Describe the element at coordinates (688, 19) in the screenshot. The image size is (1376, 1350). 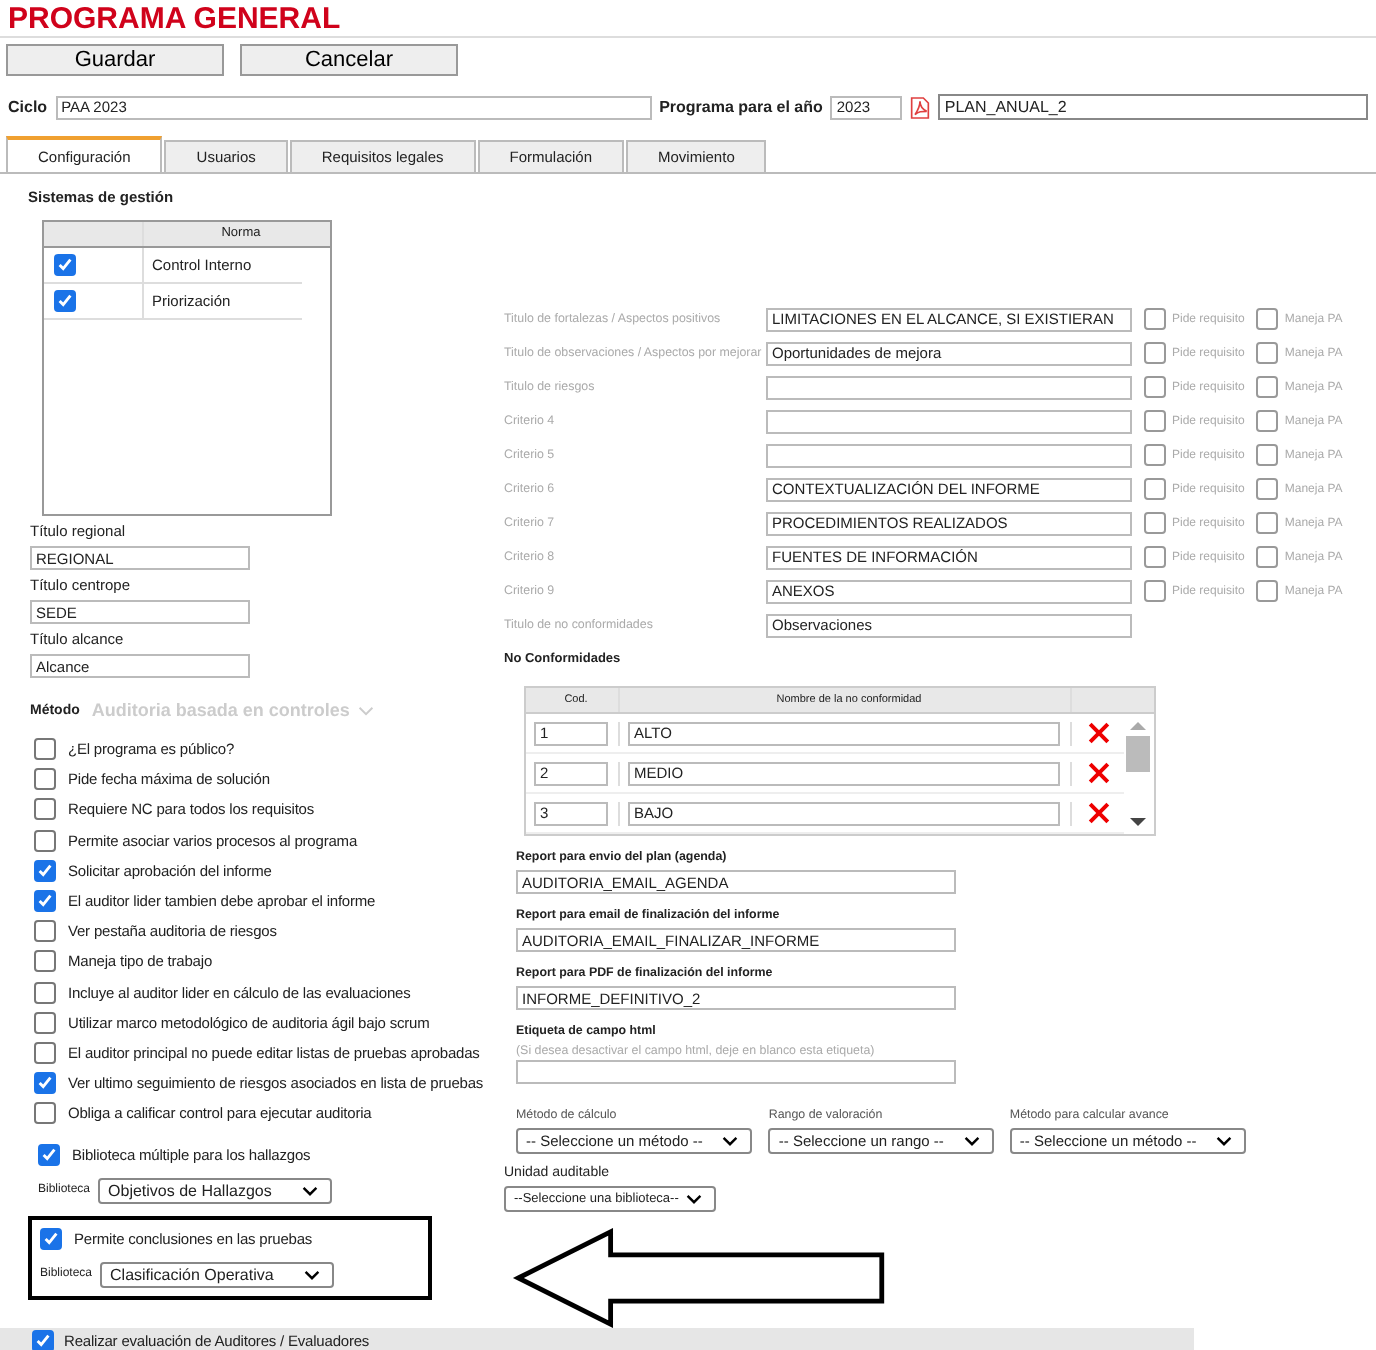
I see `page-title: PROGRAMA GENERAL` at that location.